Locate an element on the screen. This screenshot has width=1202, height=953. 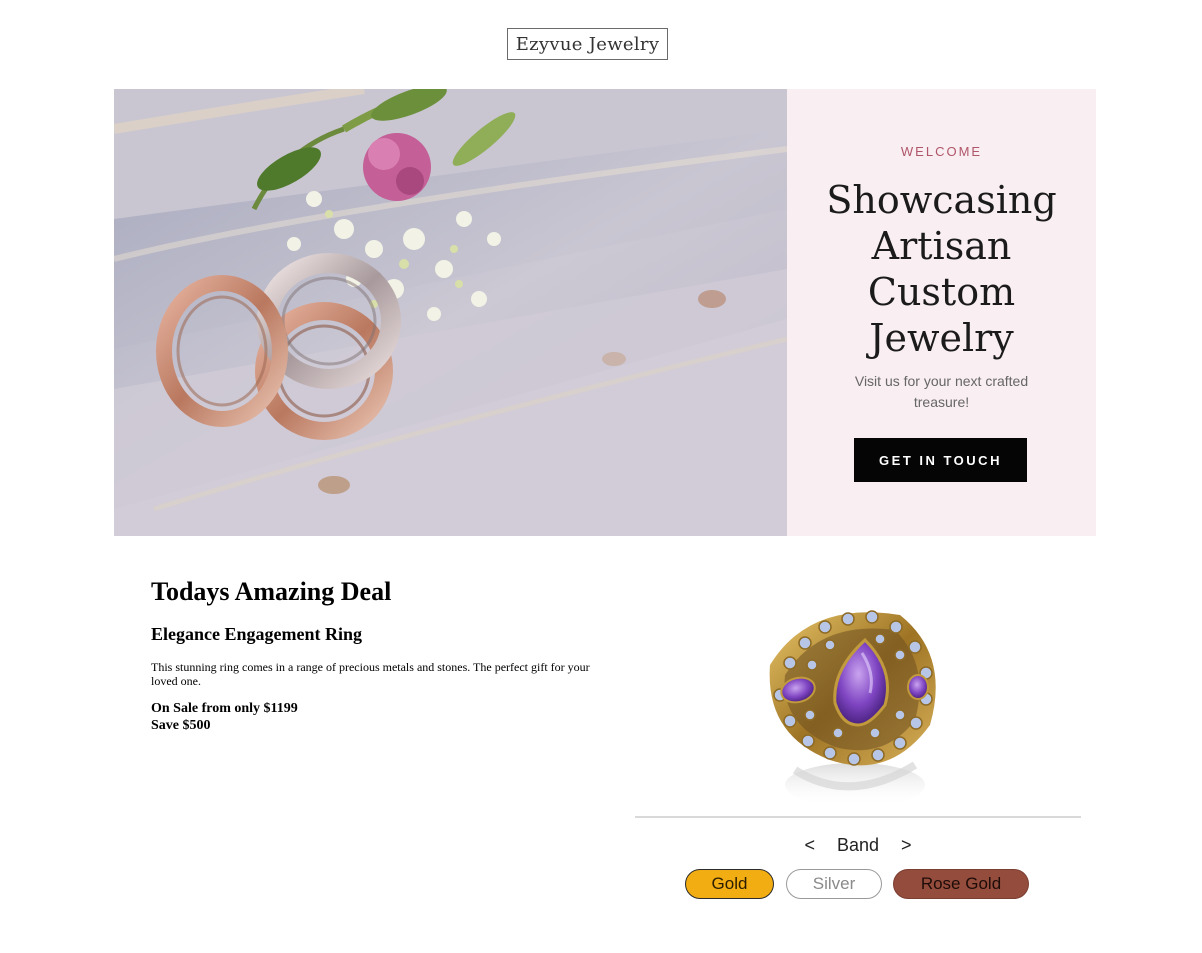
silver-option-button: Silver is located at coordinates (834, 884).